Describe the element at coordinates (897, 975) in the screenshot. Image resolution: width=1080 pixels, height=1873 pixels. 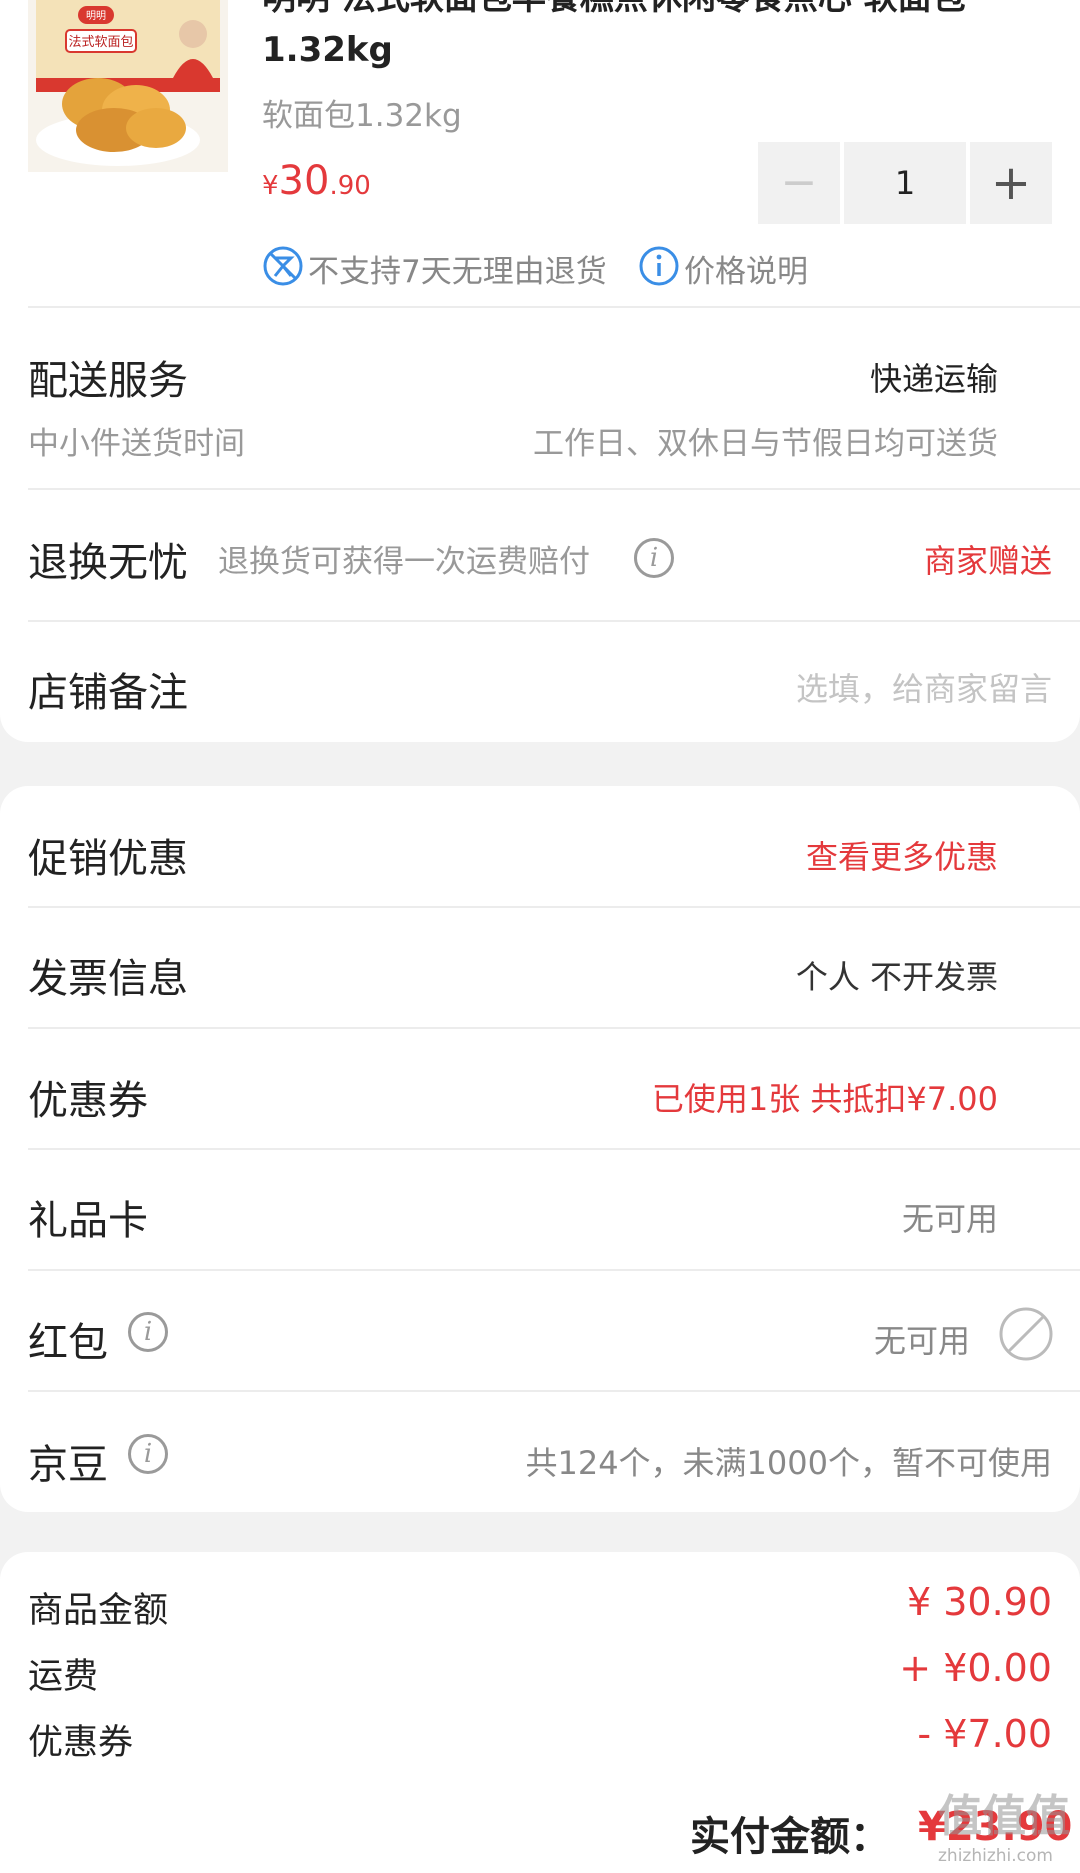
I see `invoice-value: 个人 不开发票` at that location.